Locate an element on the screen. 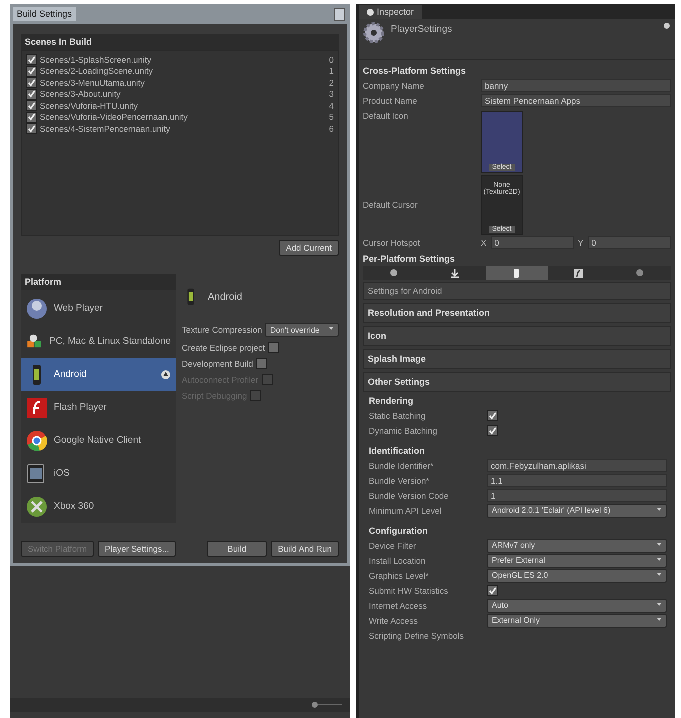 The width and height of the screenshot is (681, 718). window-title: Build Settings is located at coordinates (44, 14).